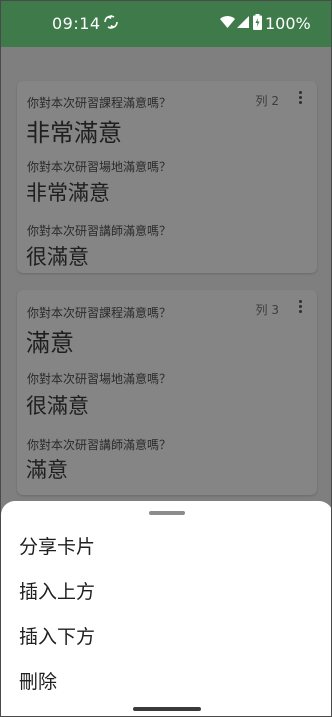 The image size is (332, 717). What do you see at coordinates (227, 22) in the screenshot?
I see `wifi-icon` at bounding box center [227, 22].